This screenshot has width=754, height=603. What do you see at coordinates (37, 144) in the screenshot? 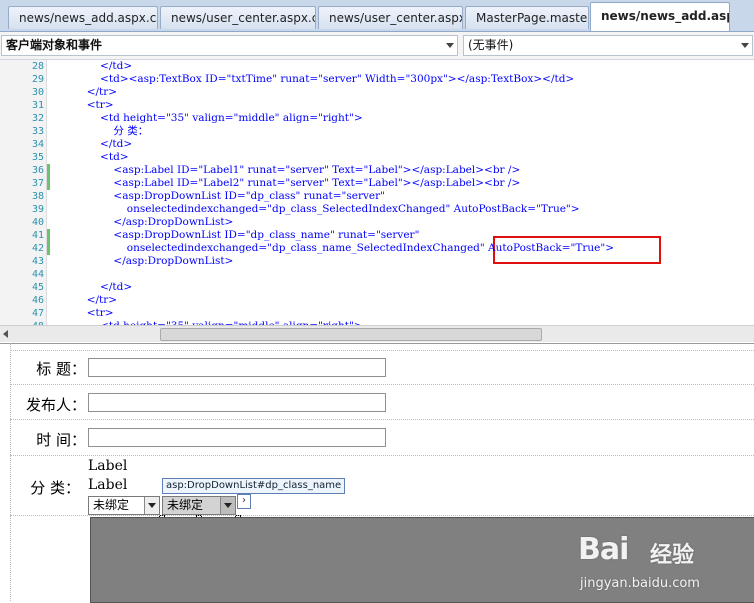
I see `line-number: 34` at bounding box center [37, 144].